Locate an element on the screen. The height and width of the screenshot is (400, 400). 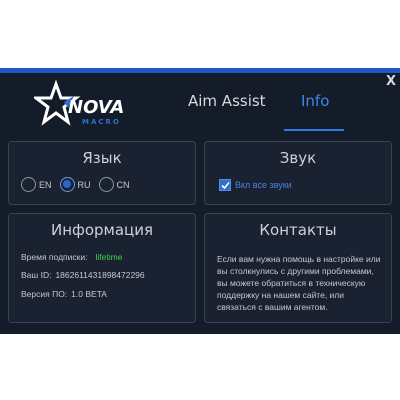
language-options: EN RU CN is located at coordinates (76, 184).